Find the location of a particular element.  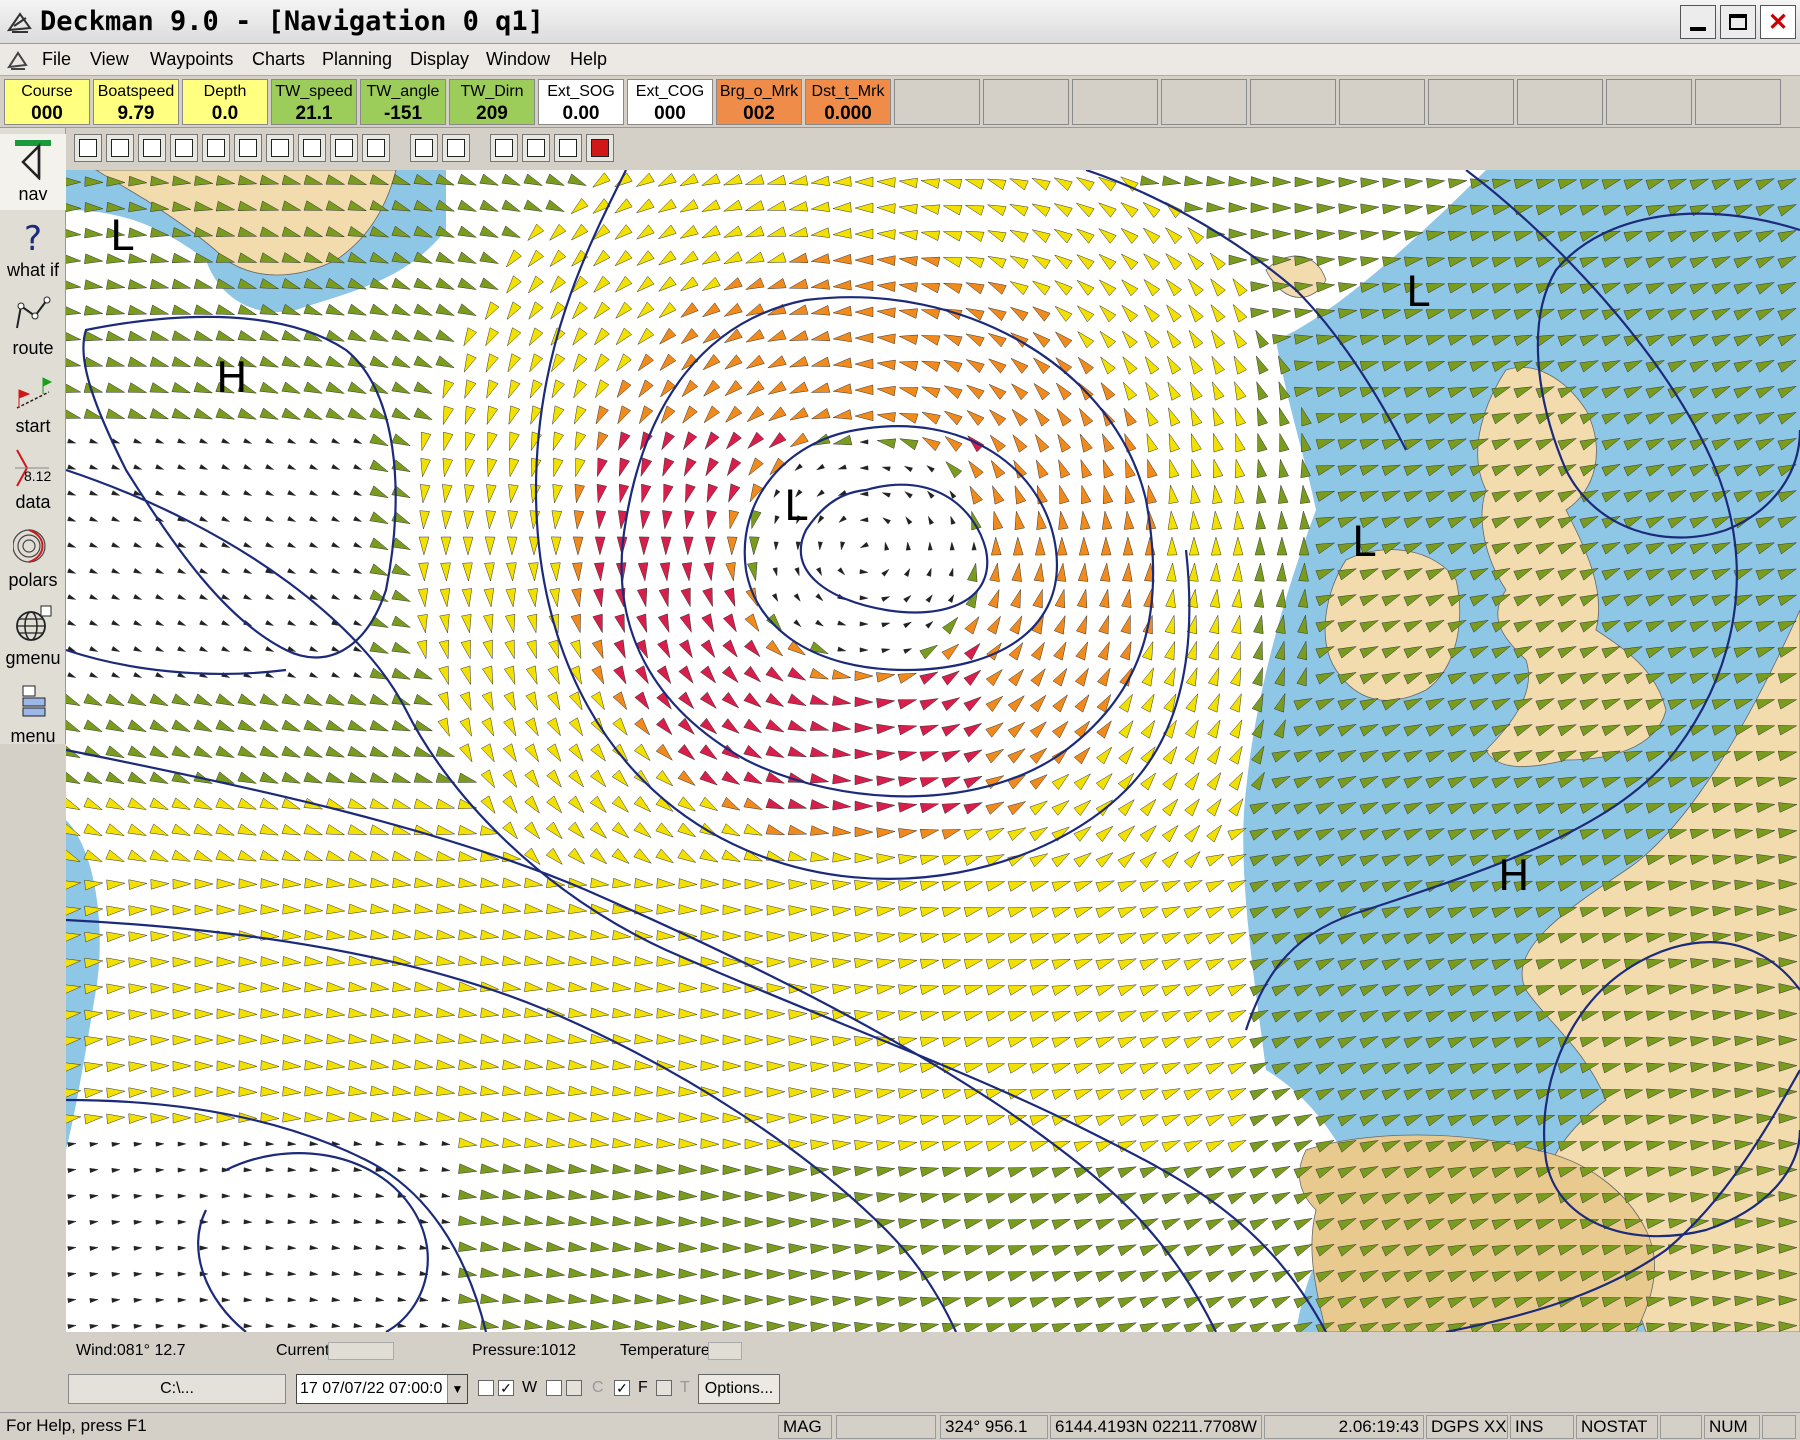

menu-file: File is located at coordinates (56, 59).